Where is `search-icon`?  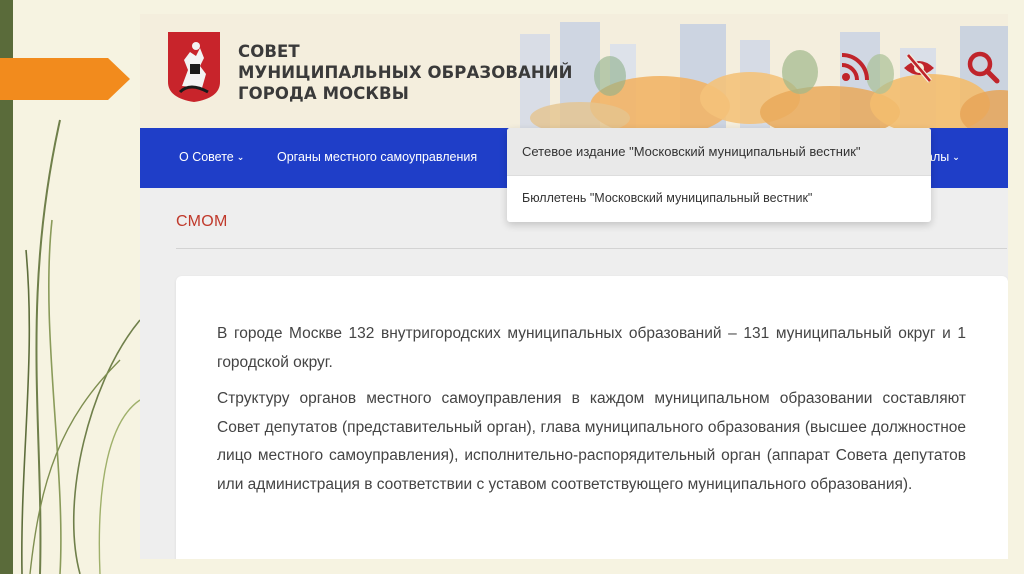
search-icon is located at coordinates (983, 67).